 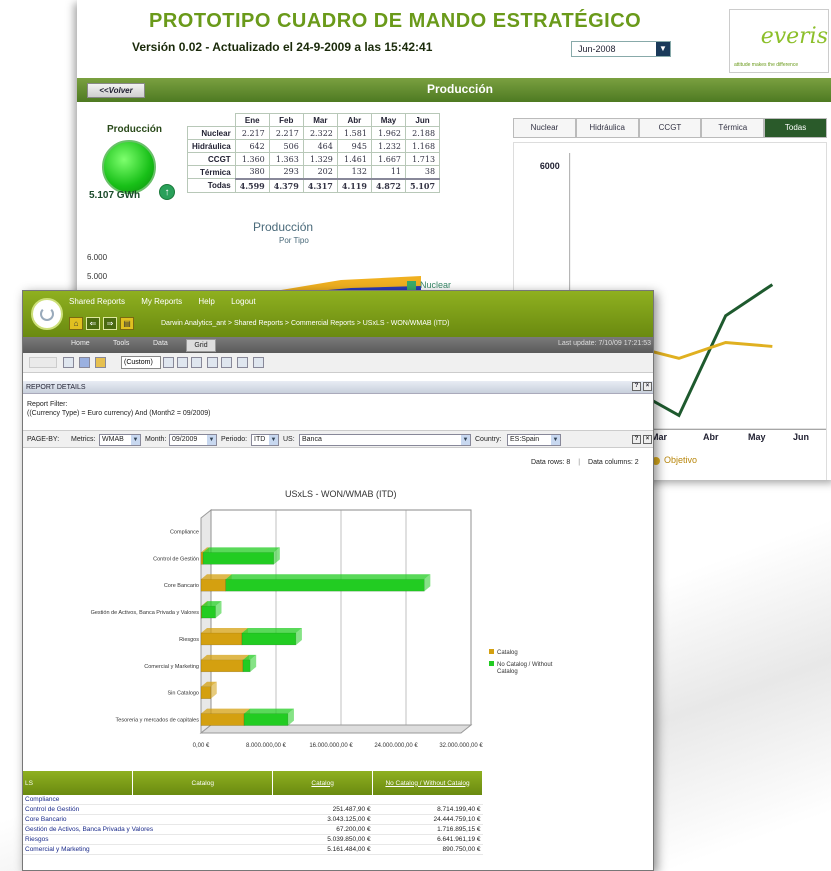 I want to click on grid-icon, so click(x=212, y=362).